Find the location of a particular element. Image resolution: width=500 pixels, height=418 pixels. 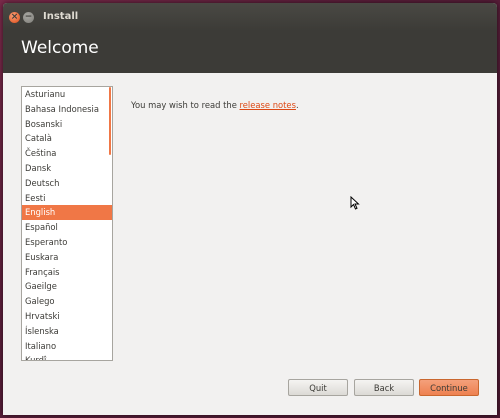

close-icon: × is located at coordinates (14, 17).